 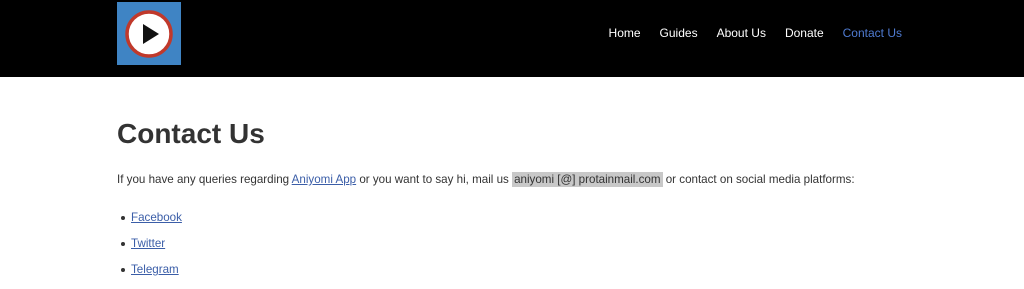 What do you see at coordinates (191, 133) in the screenshot?
I see `page-title: Contact Us` at bounding box center [191, 133].